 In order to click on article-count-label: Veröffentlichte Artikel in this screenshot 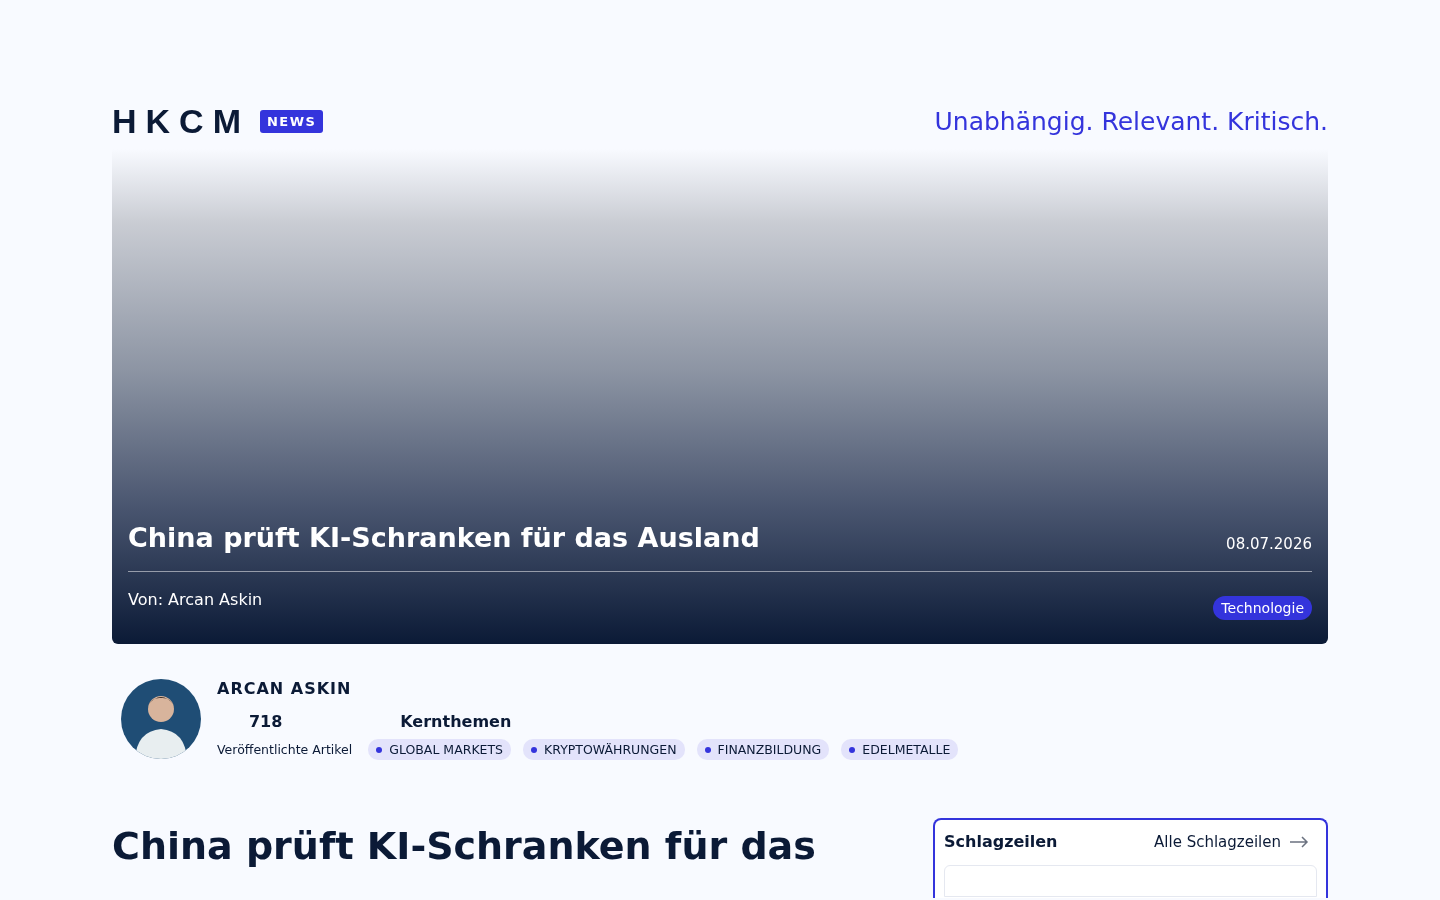, I will do `click(285, 749)`.